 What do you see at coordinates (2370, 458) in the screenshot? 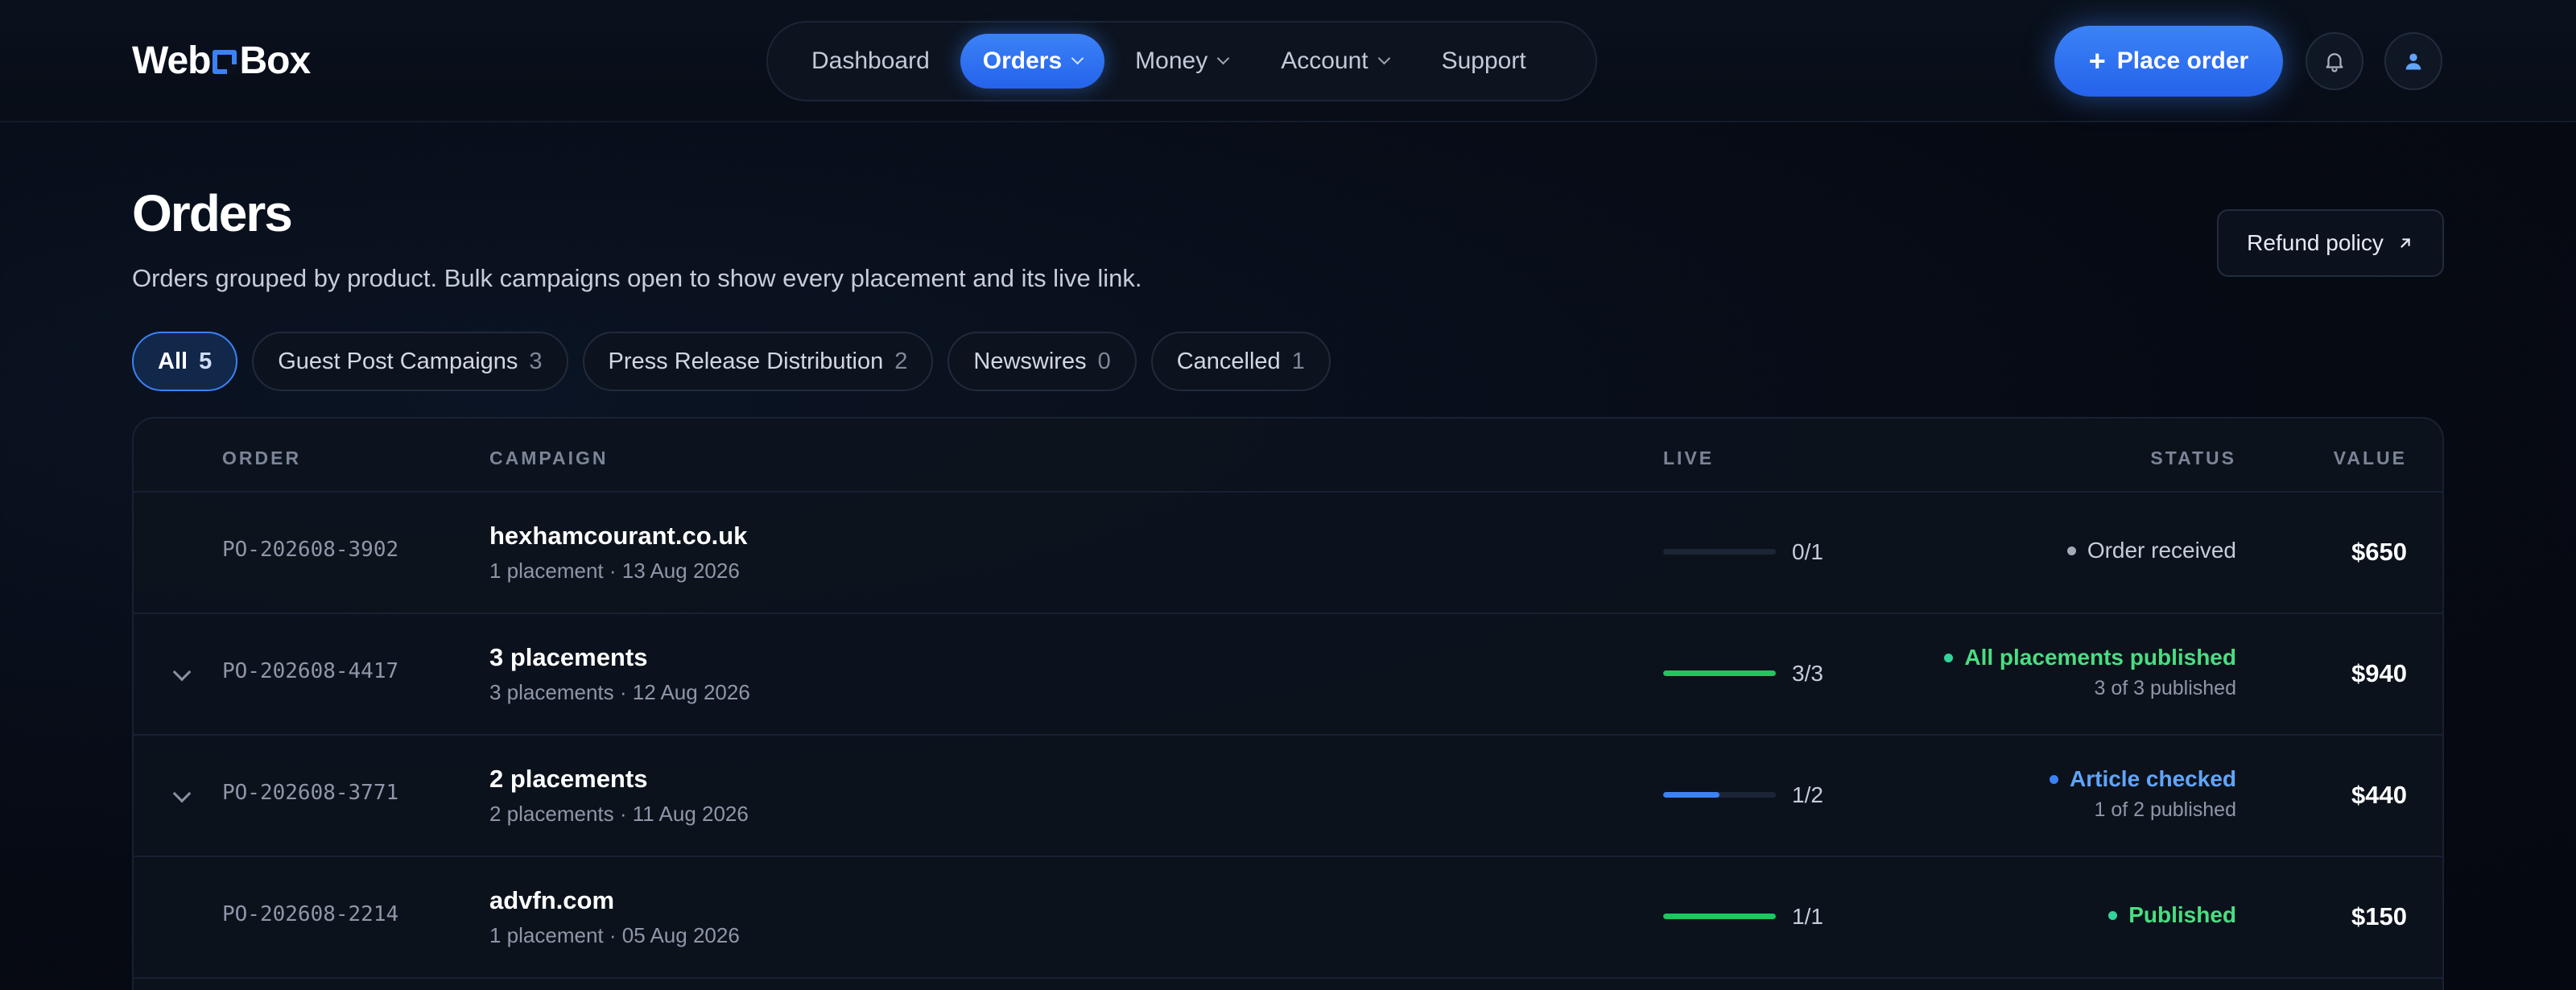
I see `column-header-value: VALUE` at bounding box center [2370, 458].